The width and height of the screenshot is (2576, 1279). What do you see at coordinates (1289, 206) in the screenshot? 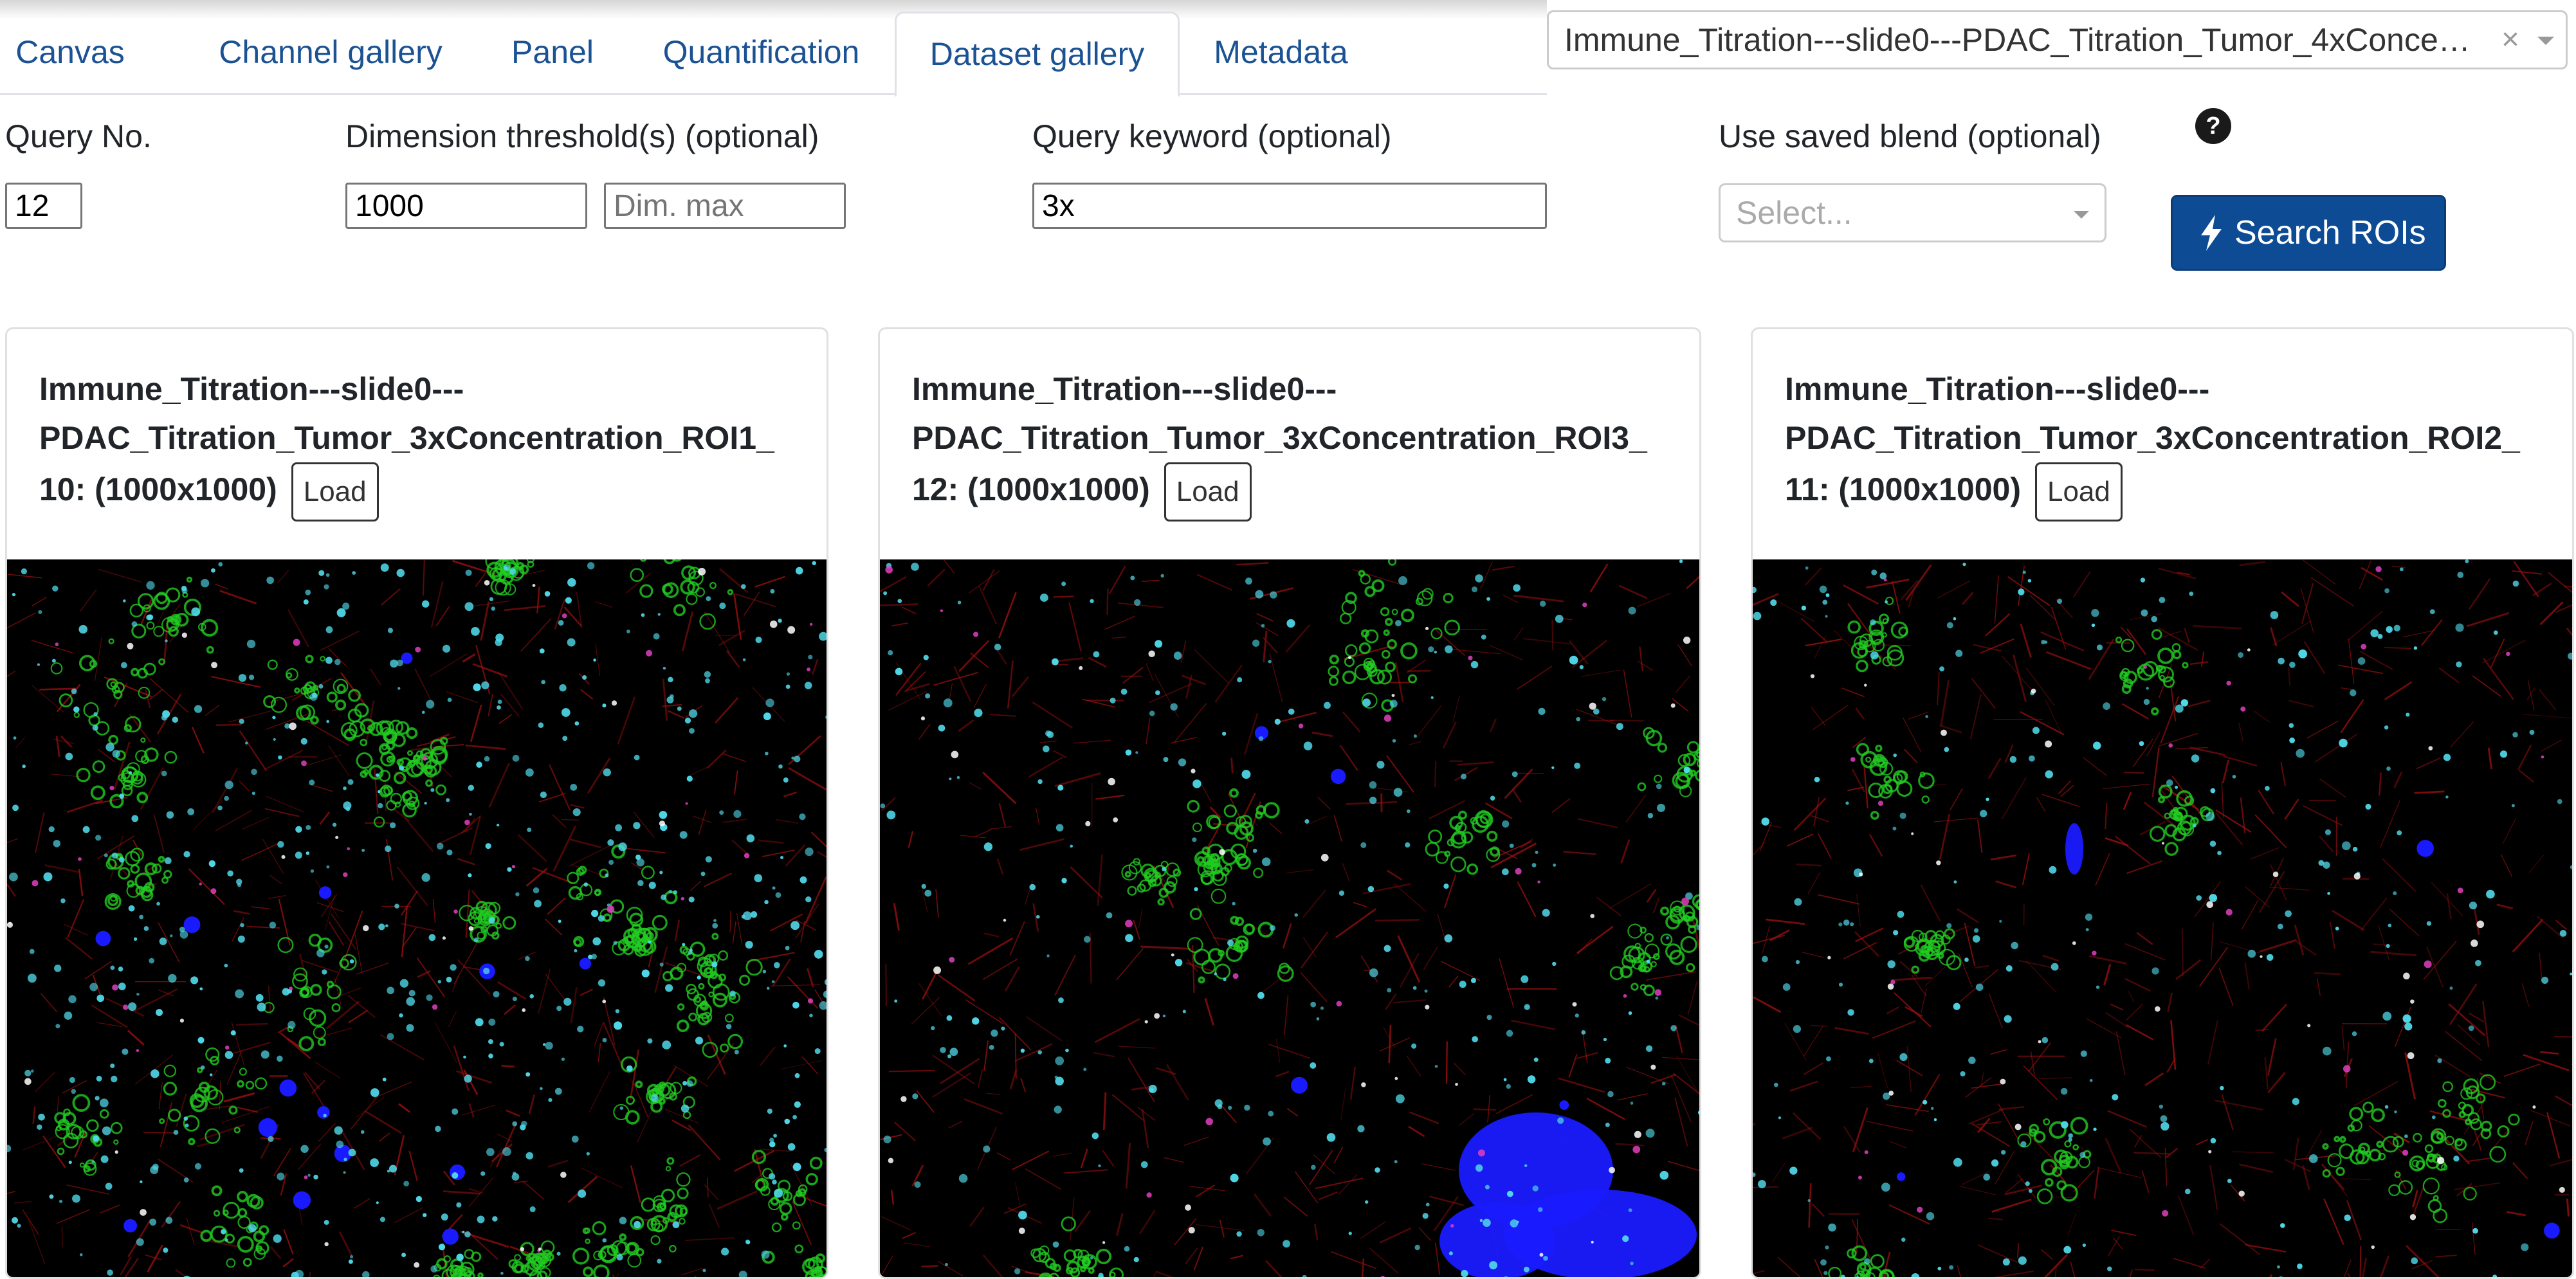
I see `query-keyword-input` at bounding box center [1289, 206].